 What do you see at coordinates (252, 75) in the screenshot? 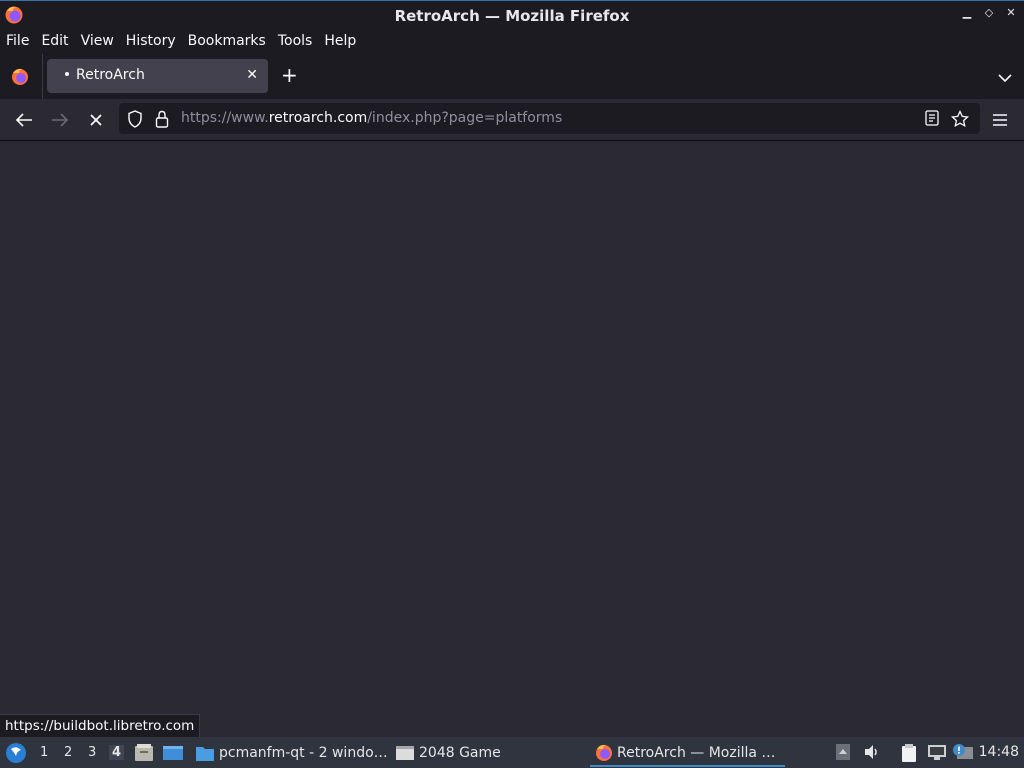
I see `close-tab-icon: ✕` at bounding box center [252, 75].